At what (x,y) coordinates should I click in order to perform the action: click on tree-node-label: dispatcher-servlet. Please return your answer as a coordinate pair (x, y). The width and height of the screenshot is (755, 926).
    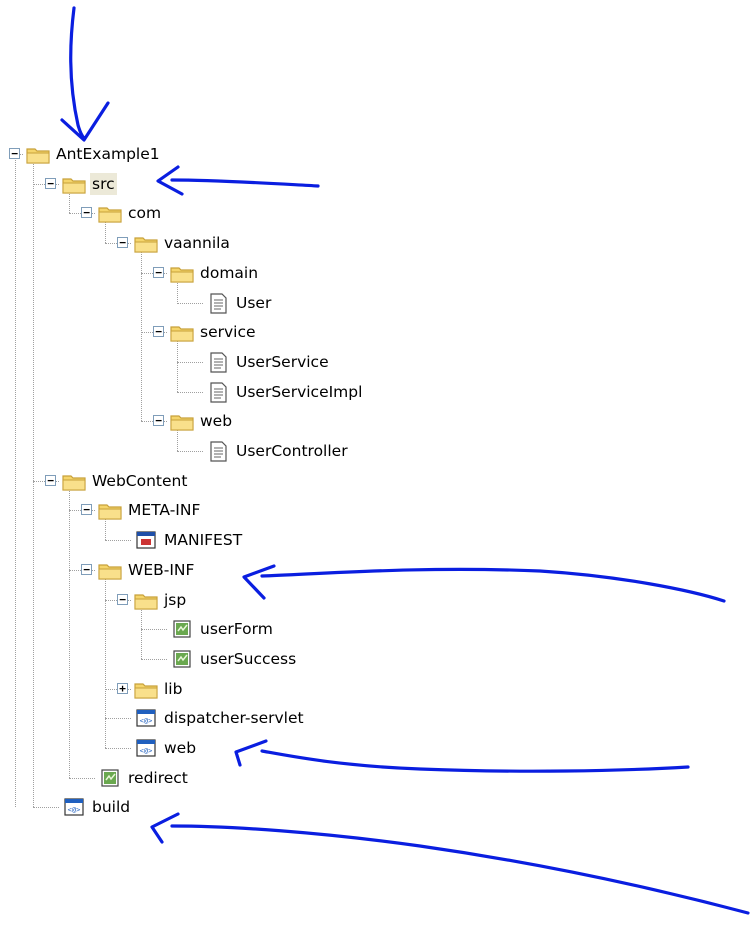
    Looking at the image, I should click on (234, 718).